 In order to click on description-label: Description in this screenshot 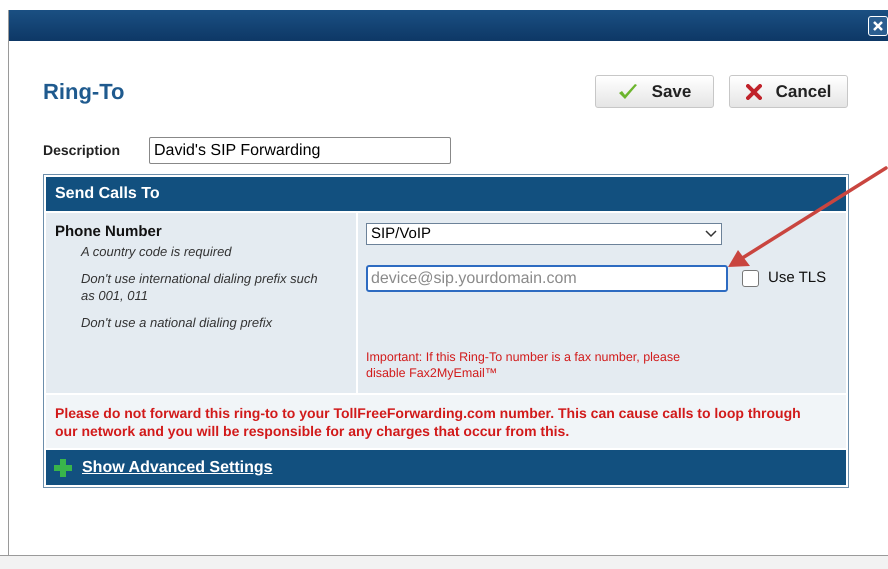, I will do `click(82, 150)`.